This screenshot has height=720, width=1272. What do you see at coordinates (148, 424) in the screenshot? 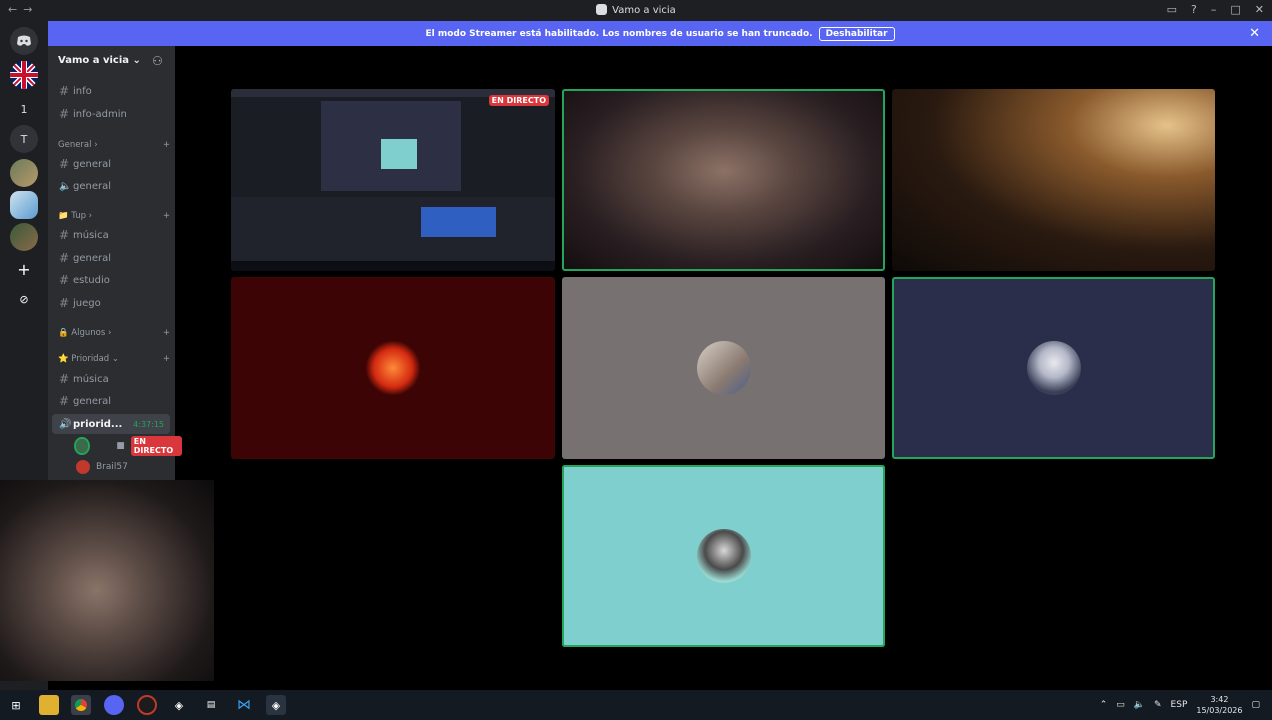
I see `call-timer: 4:37:15` at bounding box center [148, 424].